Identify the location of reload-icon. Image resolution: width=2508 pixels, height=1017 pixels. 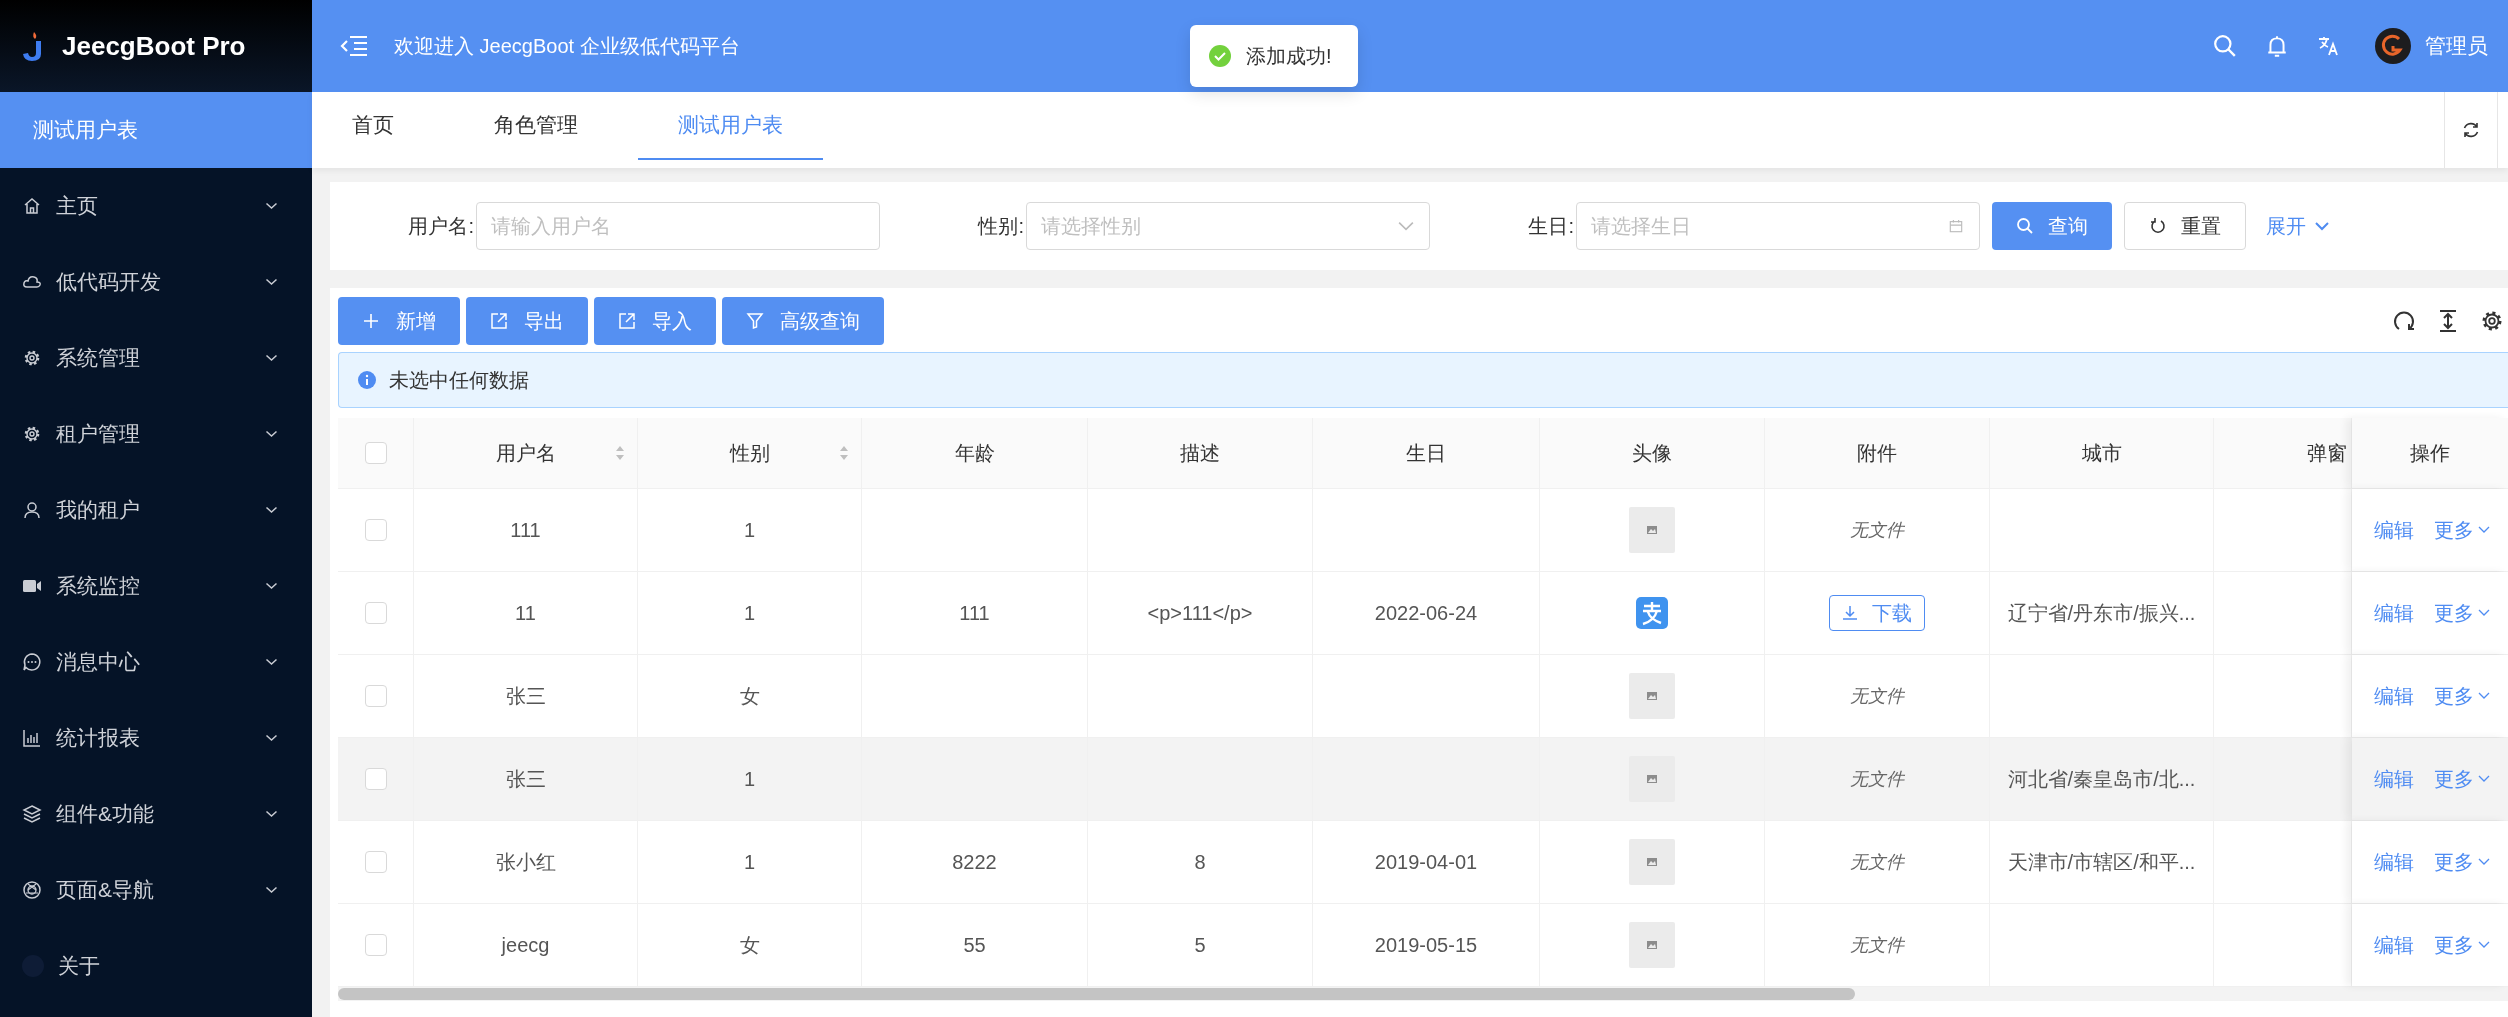
(2404, 321).